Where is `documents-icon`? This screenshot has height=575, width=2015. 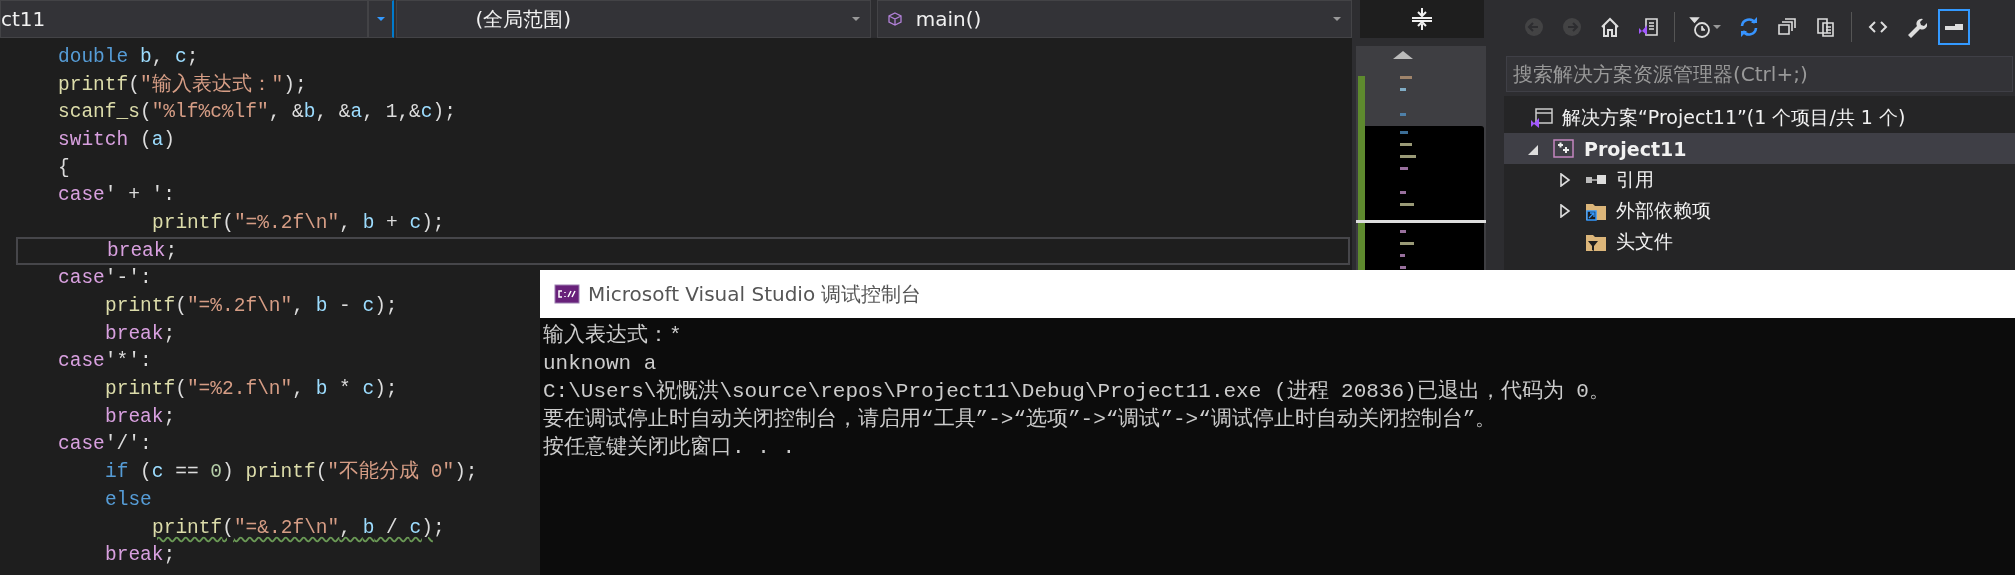 documents-icon is located at coordinates (1825, 27).